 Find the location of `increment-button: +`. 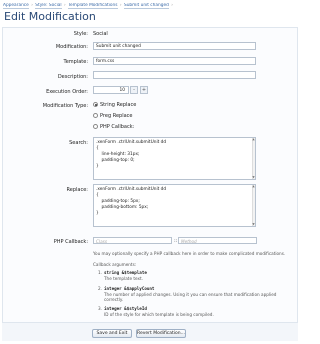

increment-button: + is located at coordinates (144, 90).